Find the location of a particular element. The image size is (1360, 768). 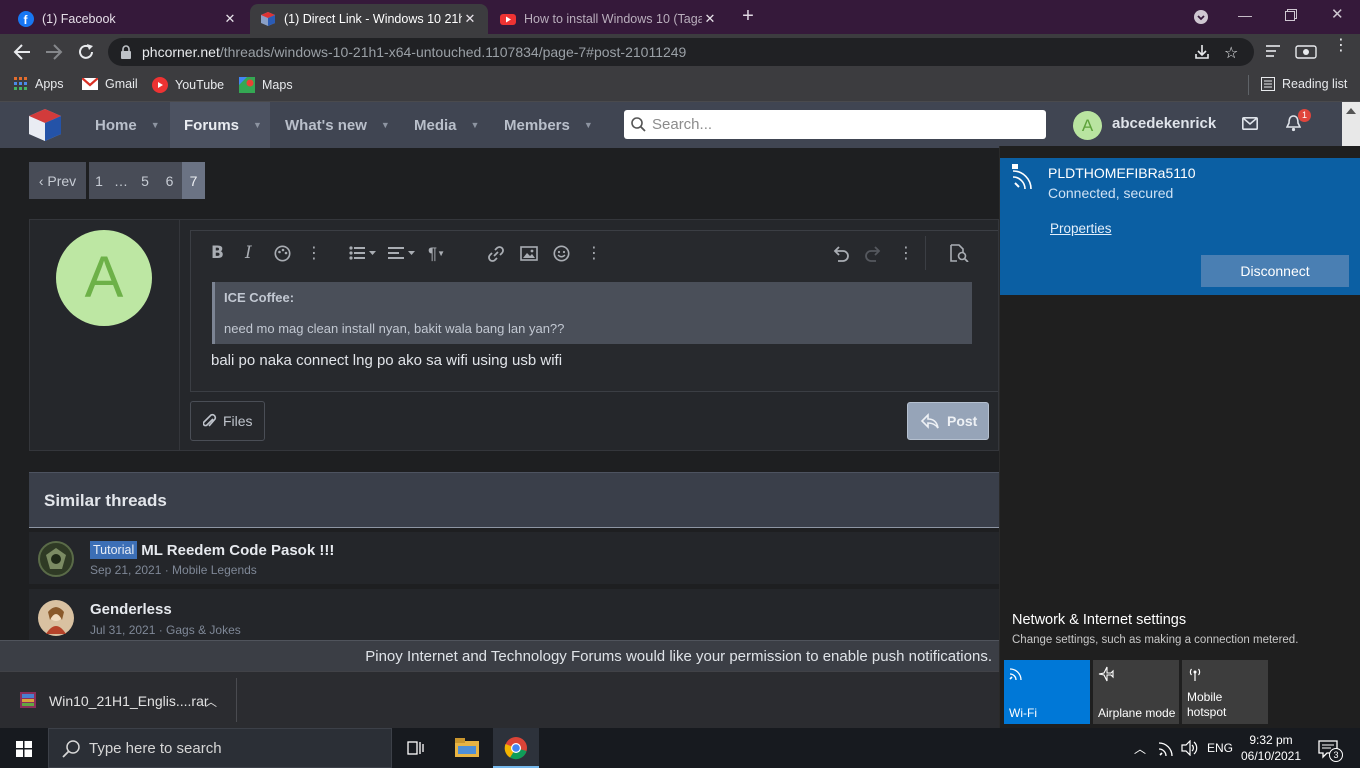

lock-icon is located at coordinates (126, 52).